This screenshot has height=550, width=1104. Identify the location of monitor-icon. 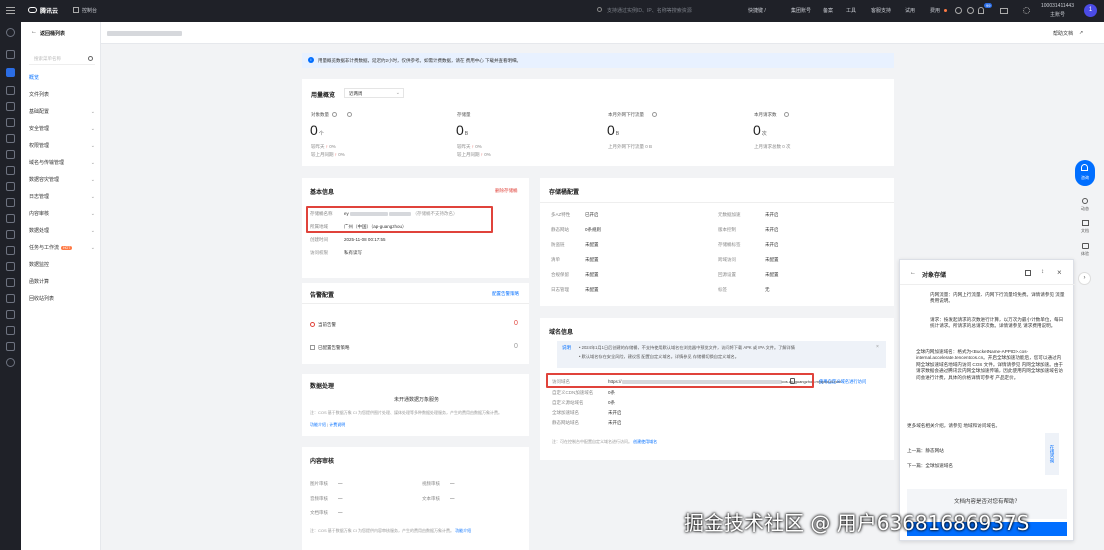
(10, 282).